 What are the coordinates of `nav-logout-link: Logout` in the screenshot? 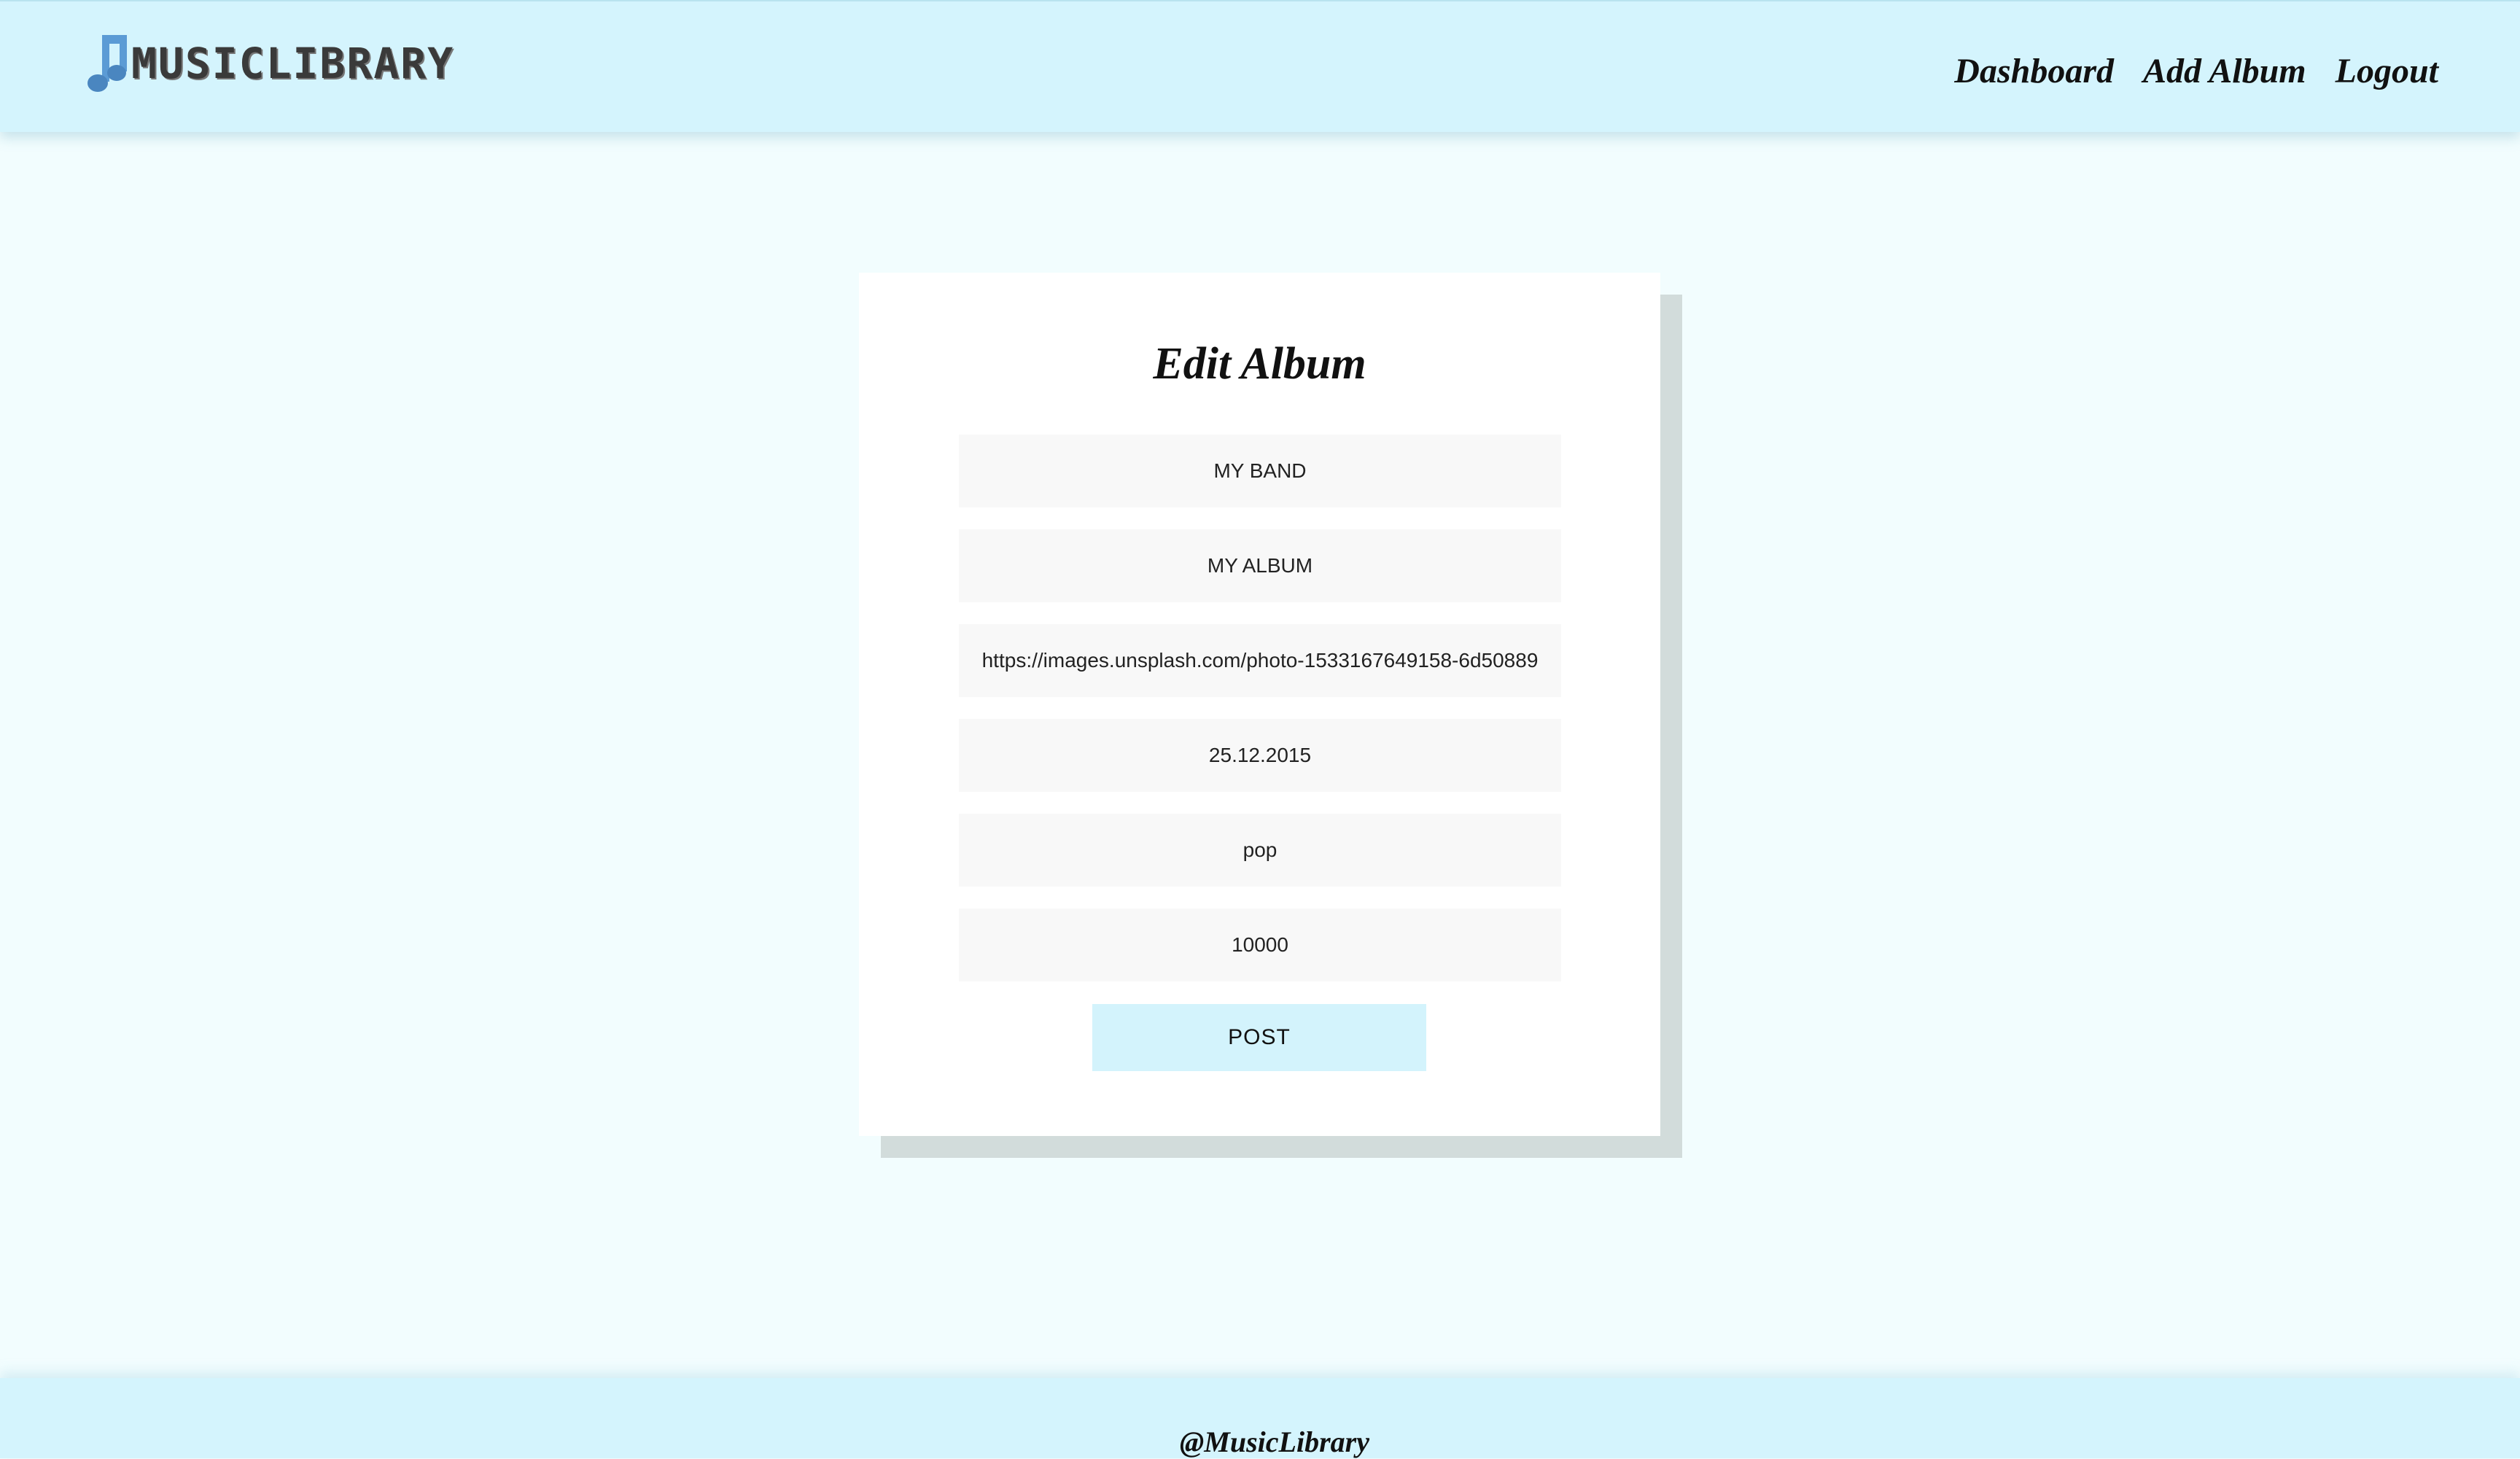 It's located at (2387, 71).